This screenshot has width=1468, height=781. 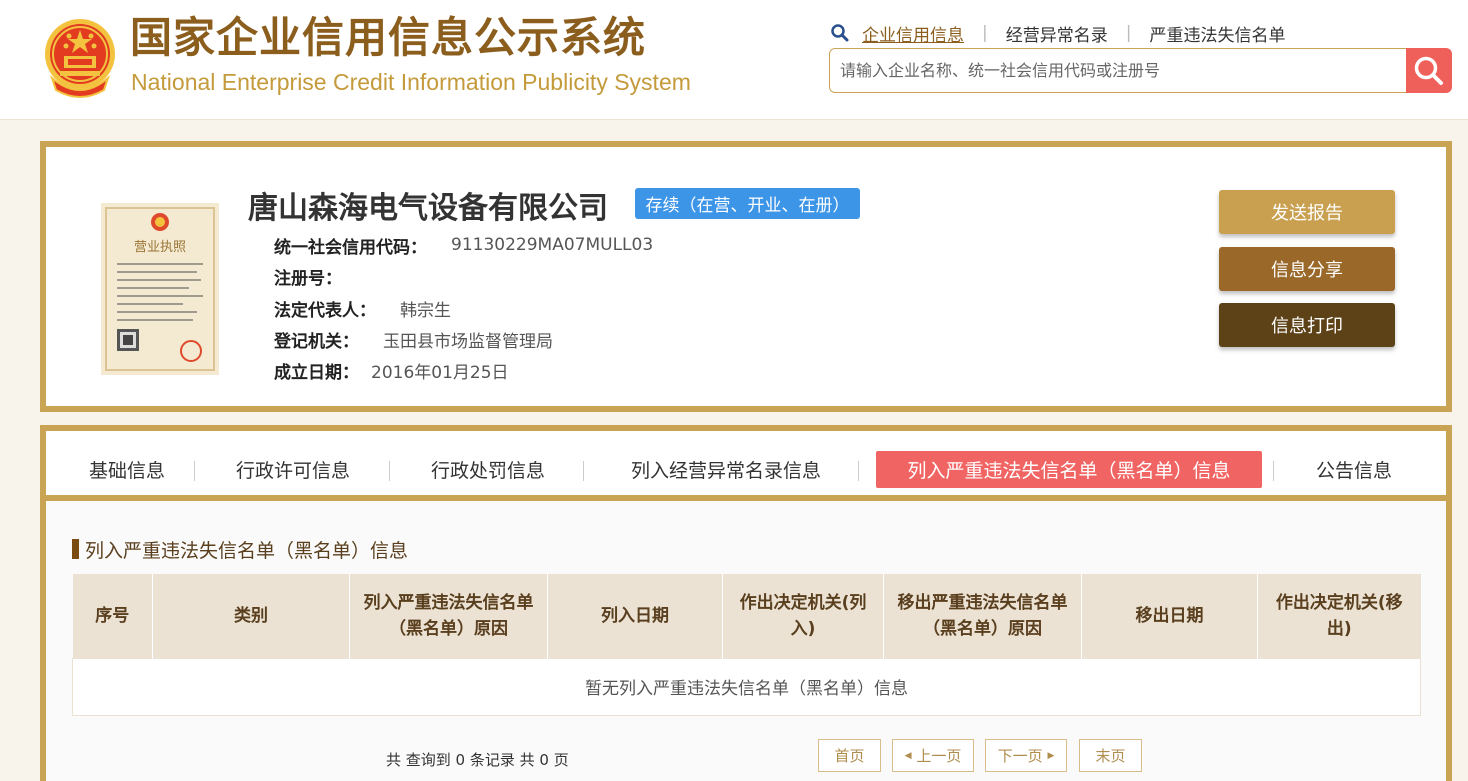 I want to click on tab-administrative-penalty: 行政处罚信息, so click(x=488, y=469).